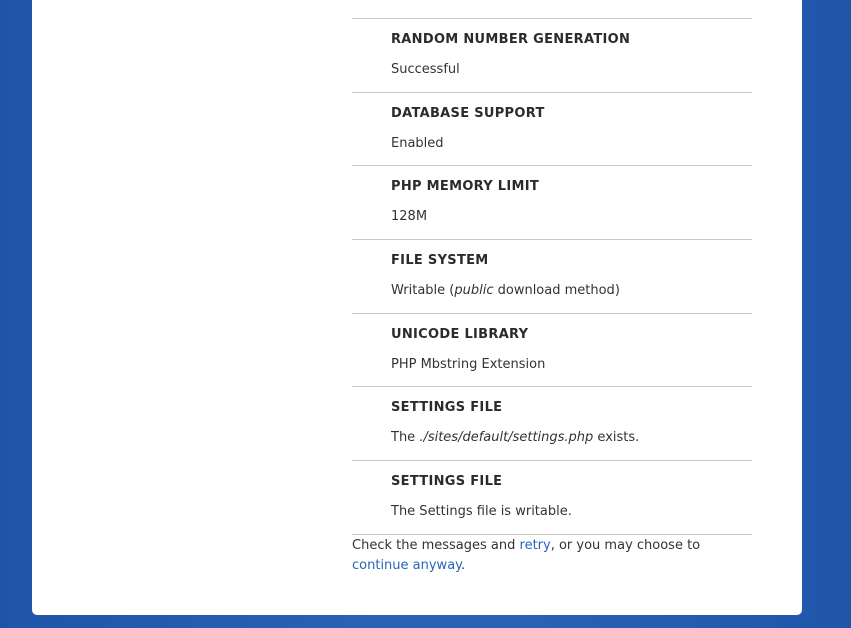  Describe the element at coordinates (460, 334) in the screenshot. I see `requirement-title: Unicode Library` at that location.